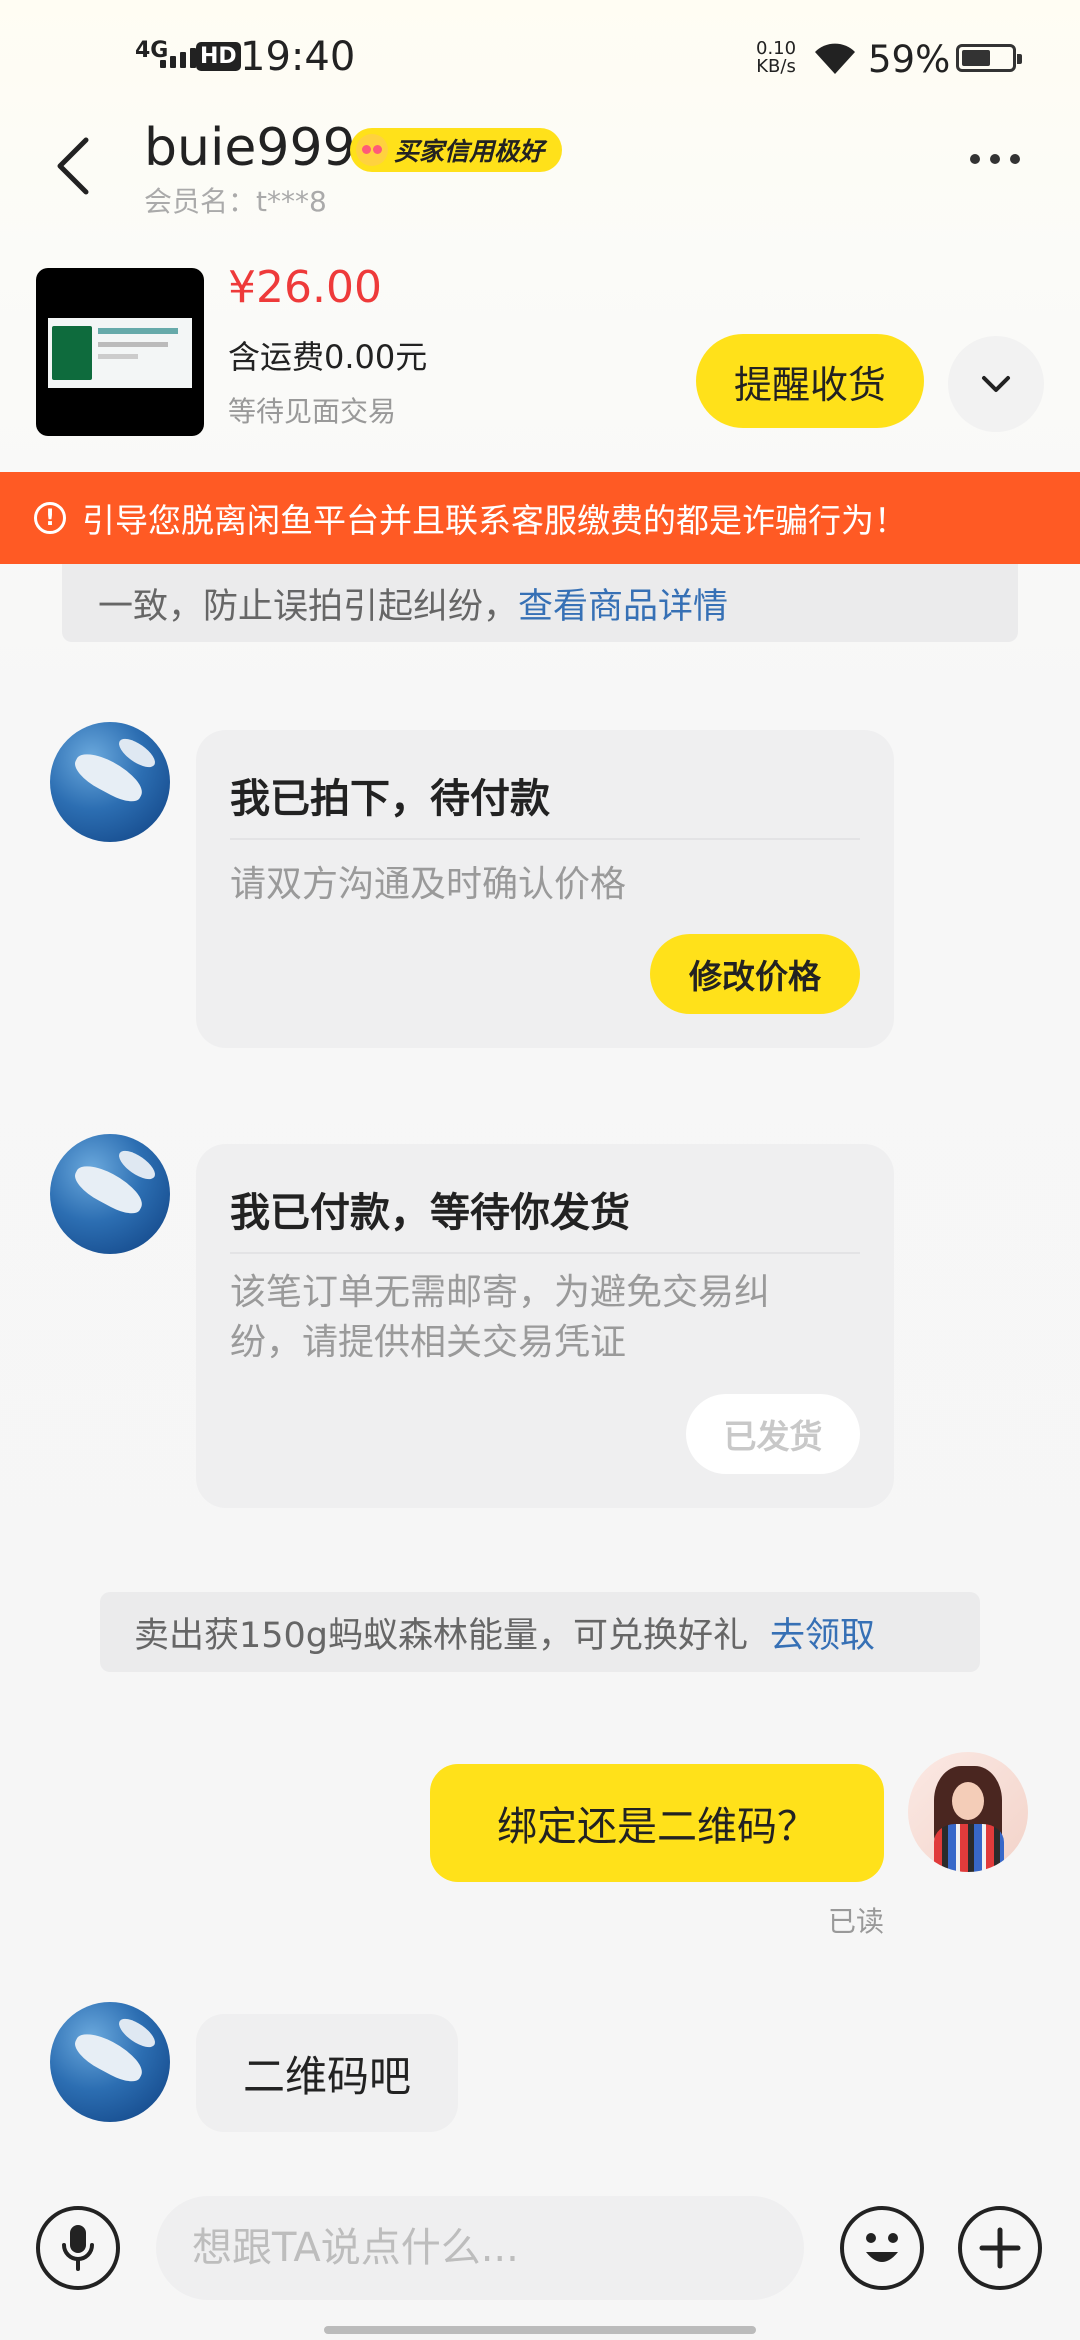  I want to click on fraud-warning-banner: ! 引导您脱离闲鱼平台并且联系客服缴费的都是诈骗行为！, so click(540, 518).